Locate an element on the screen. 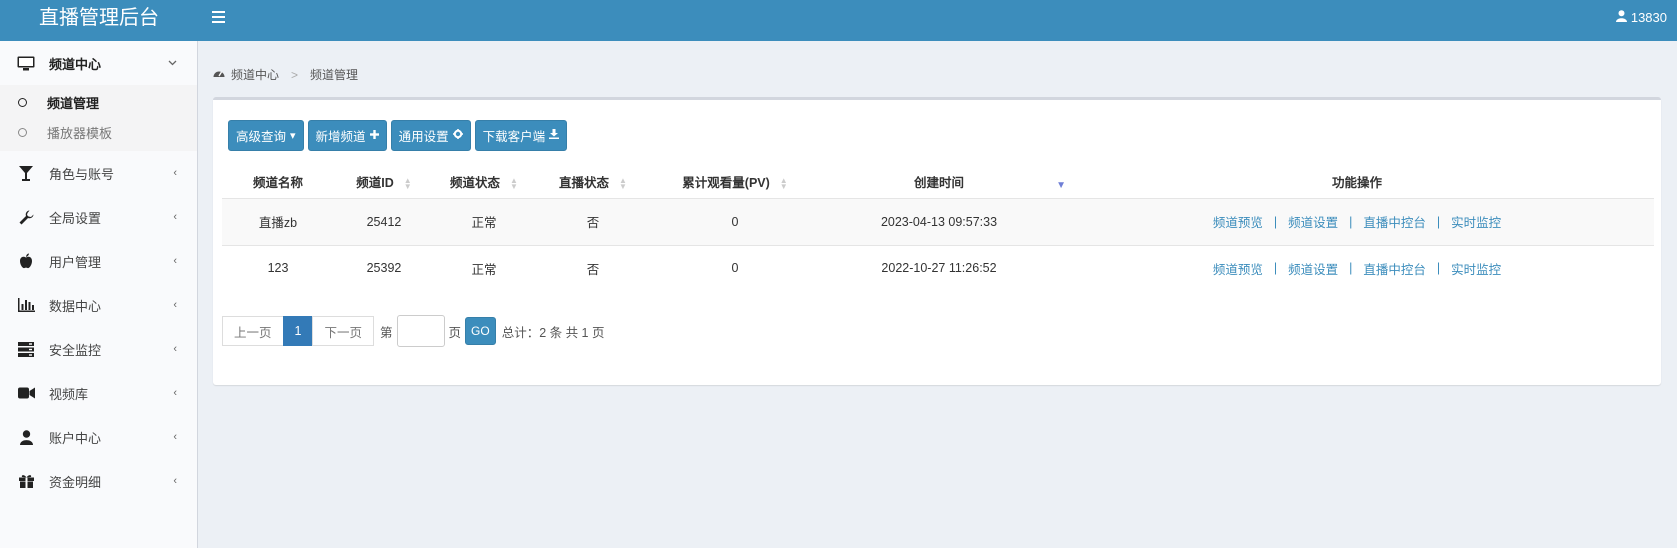  breadcrumb-current: 频道管理 is located at coordinates (334, 75).